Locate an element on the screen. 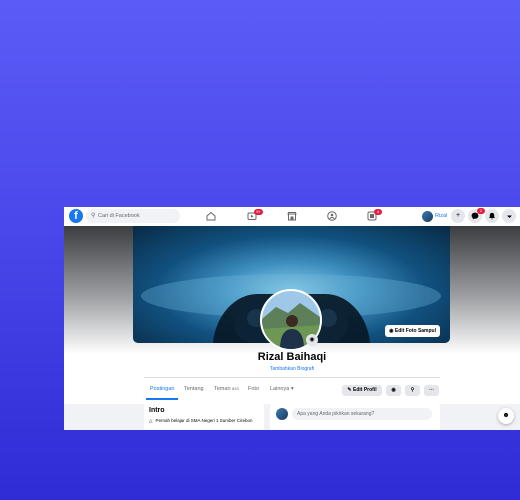 This screenshot has height=500, width=520. edit-cover-button: ◉ Edit Foto Sampul is located at coordinates (412, 331).